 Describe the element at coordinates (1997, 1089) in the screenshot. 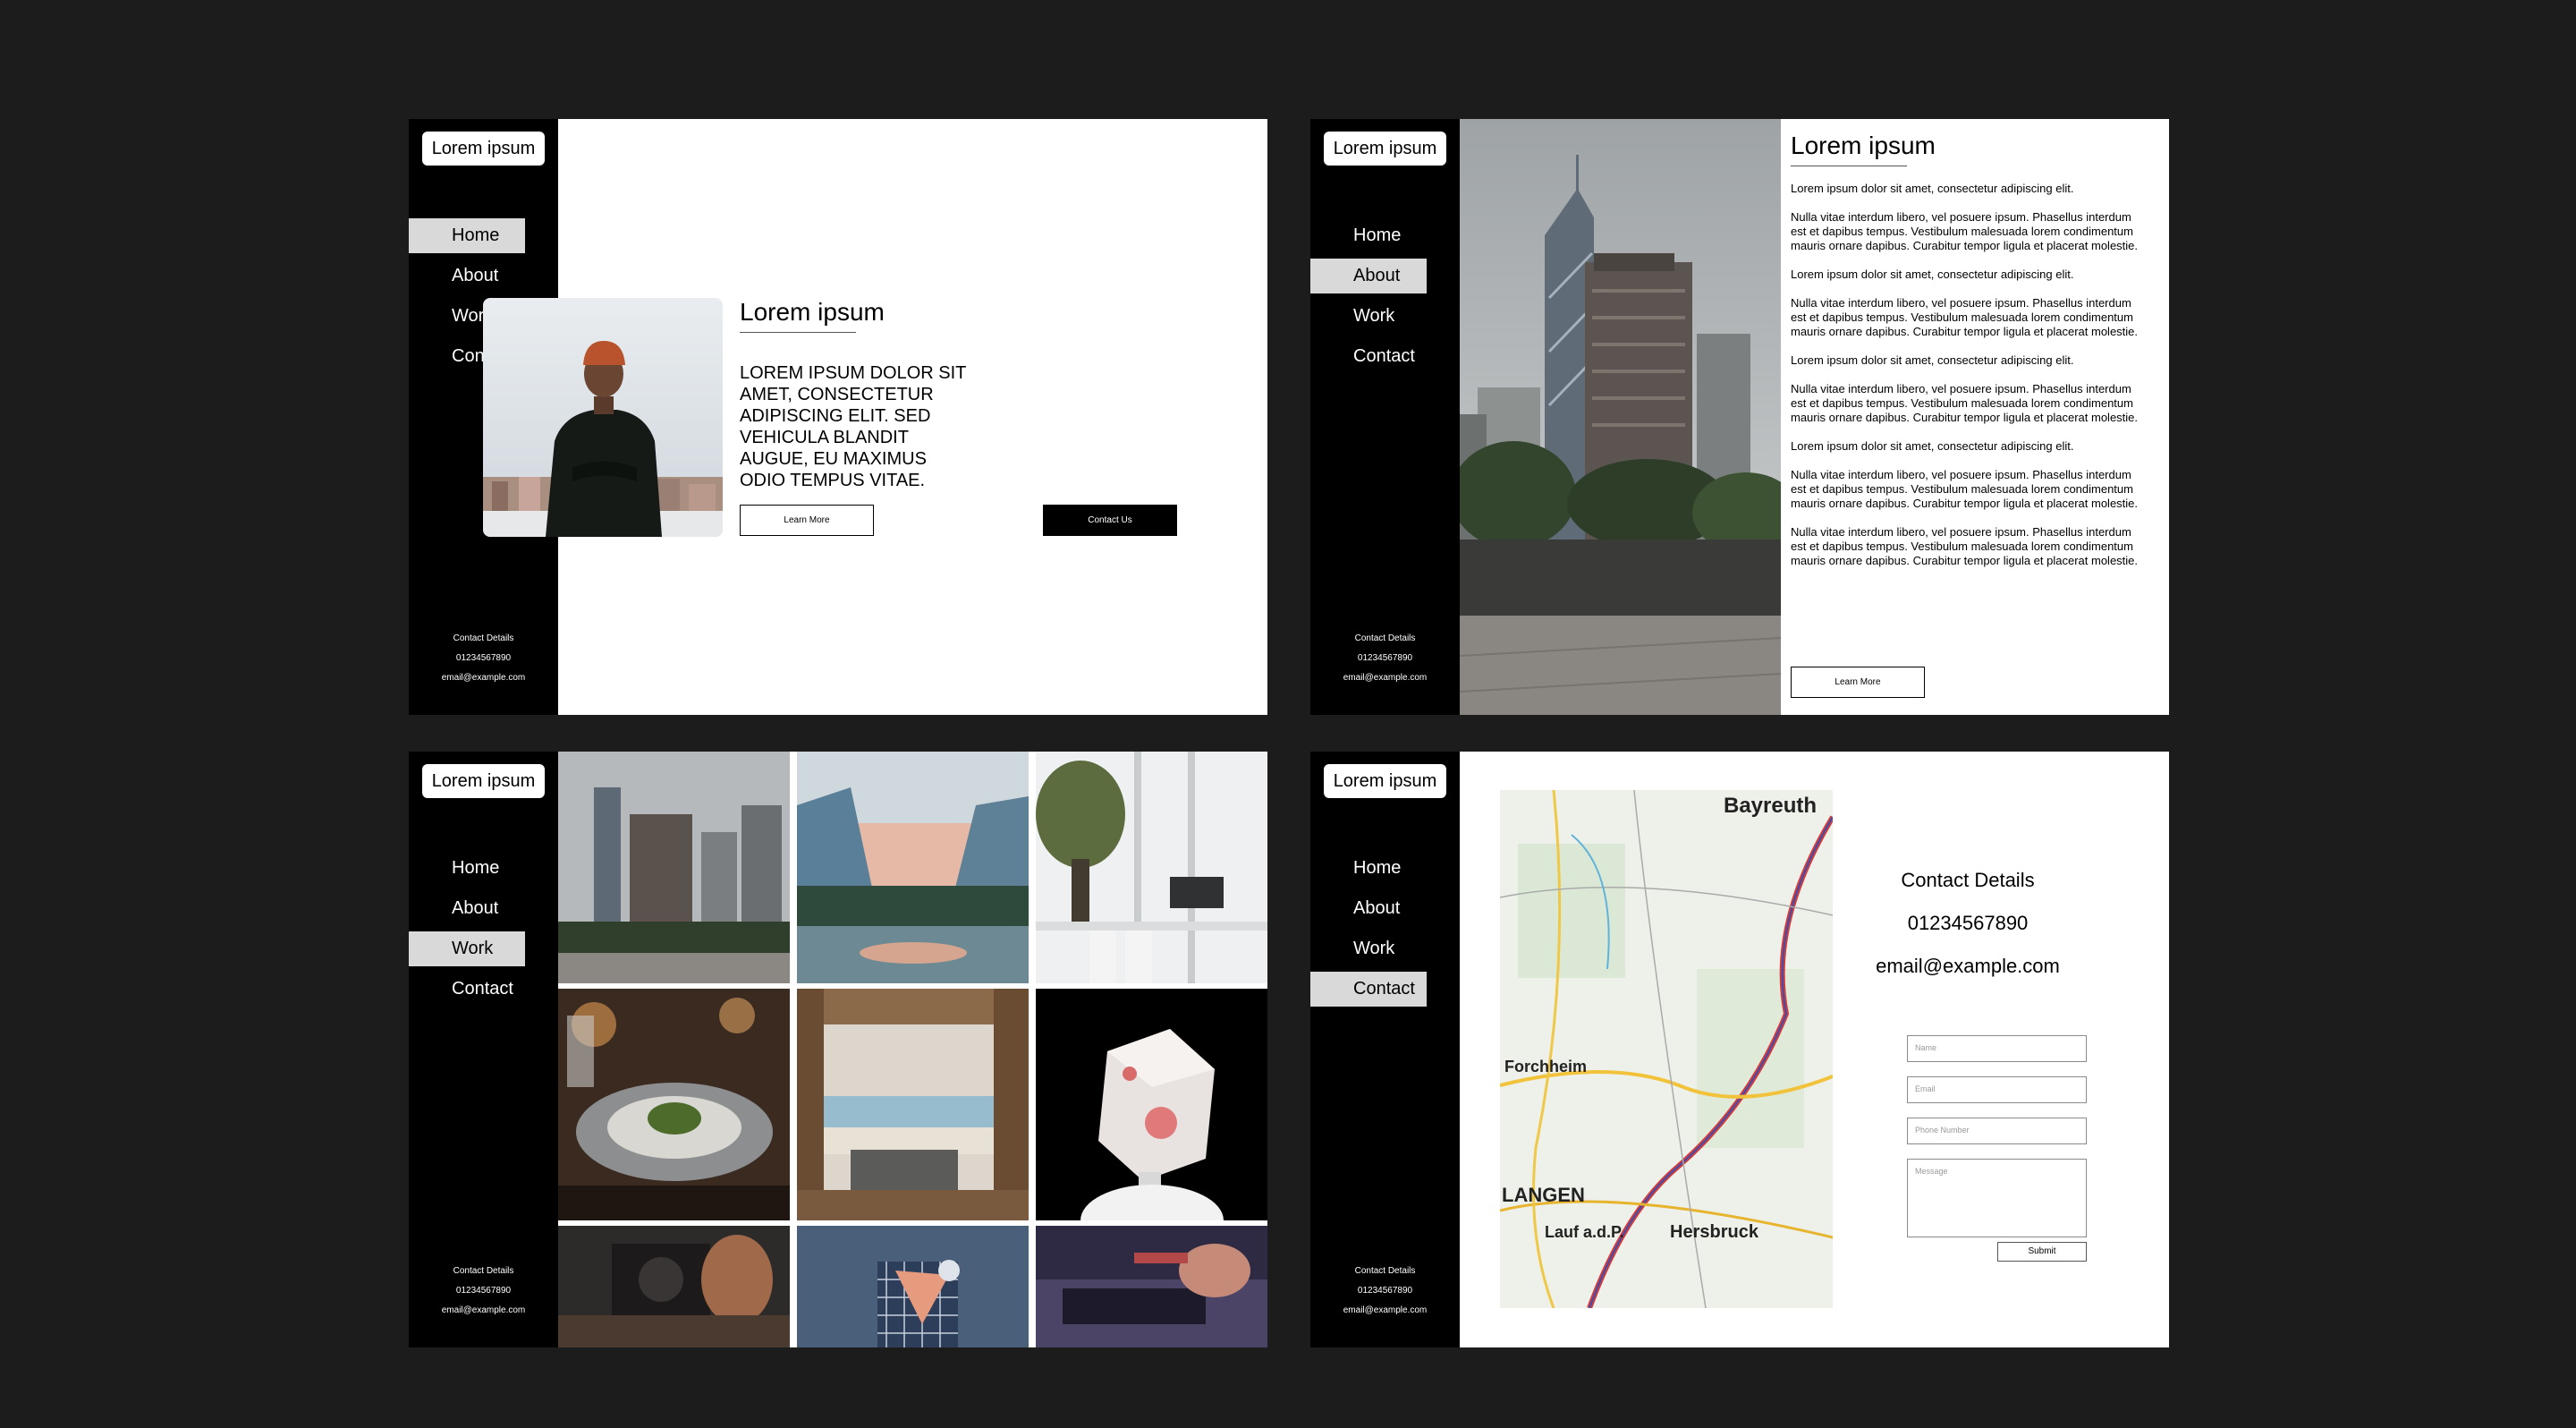

I see `email-field: Email` at that location.